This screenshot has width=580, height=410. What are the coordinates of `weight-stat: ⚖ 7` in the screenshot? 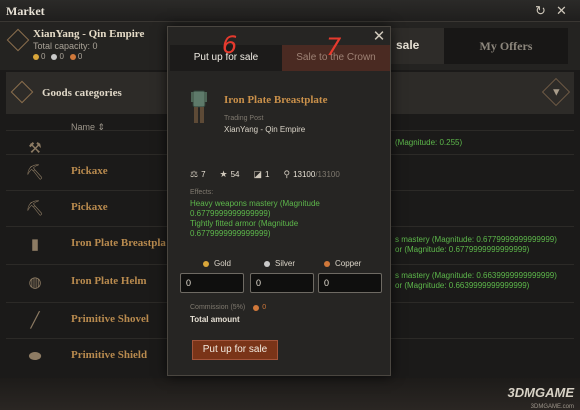 It's located at (198, 174).